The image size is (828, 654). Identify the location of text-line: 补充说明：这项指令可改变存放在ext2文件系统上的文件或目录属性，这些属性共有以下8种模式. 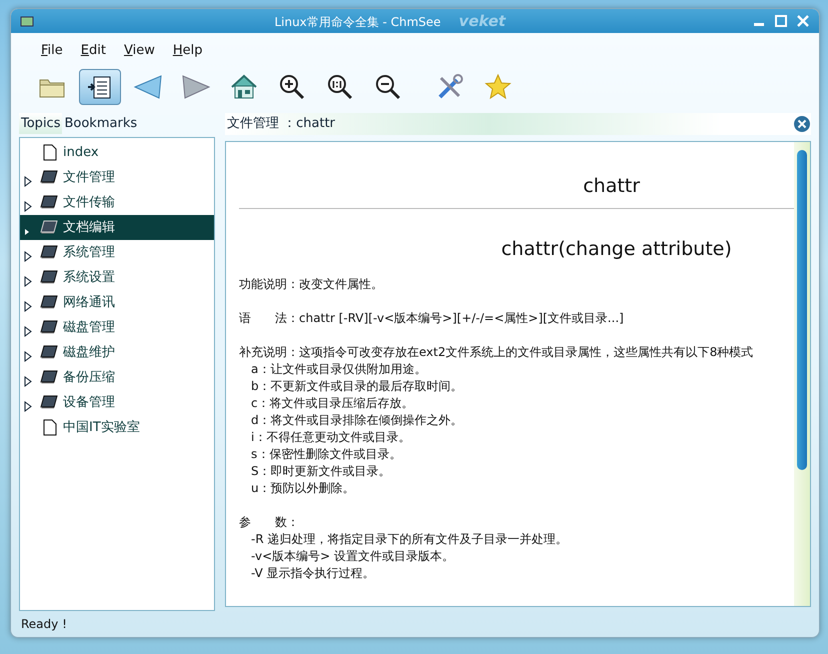
(496, 352).